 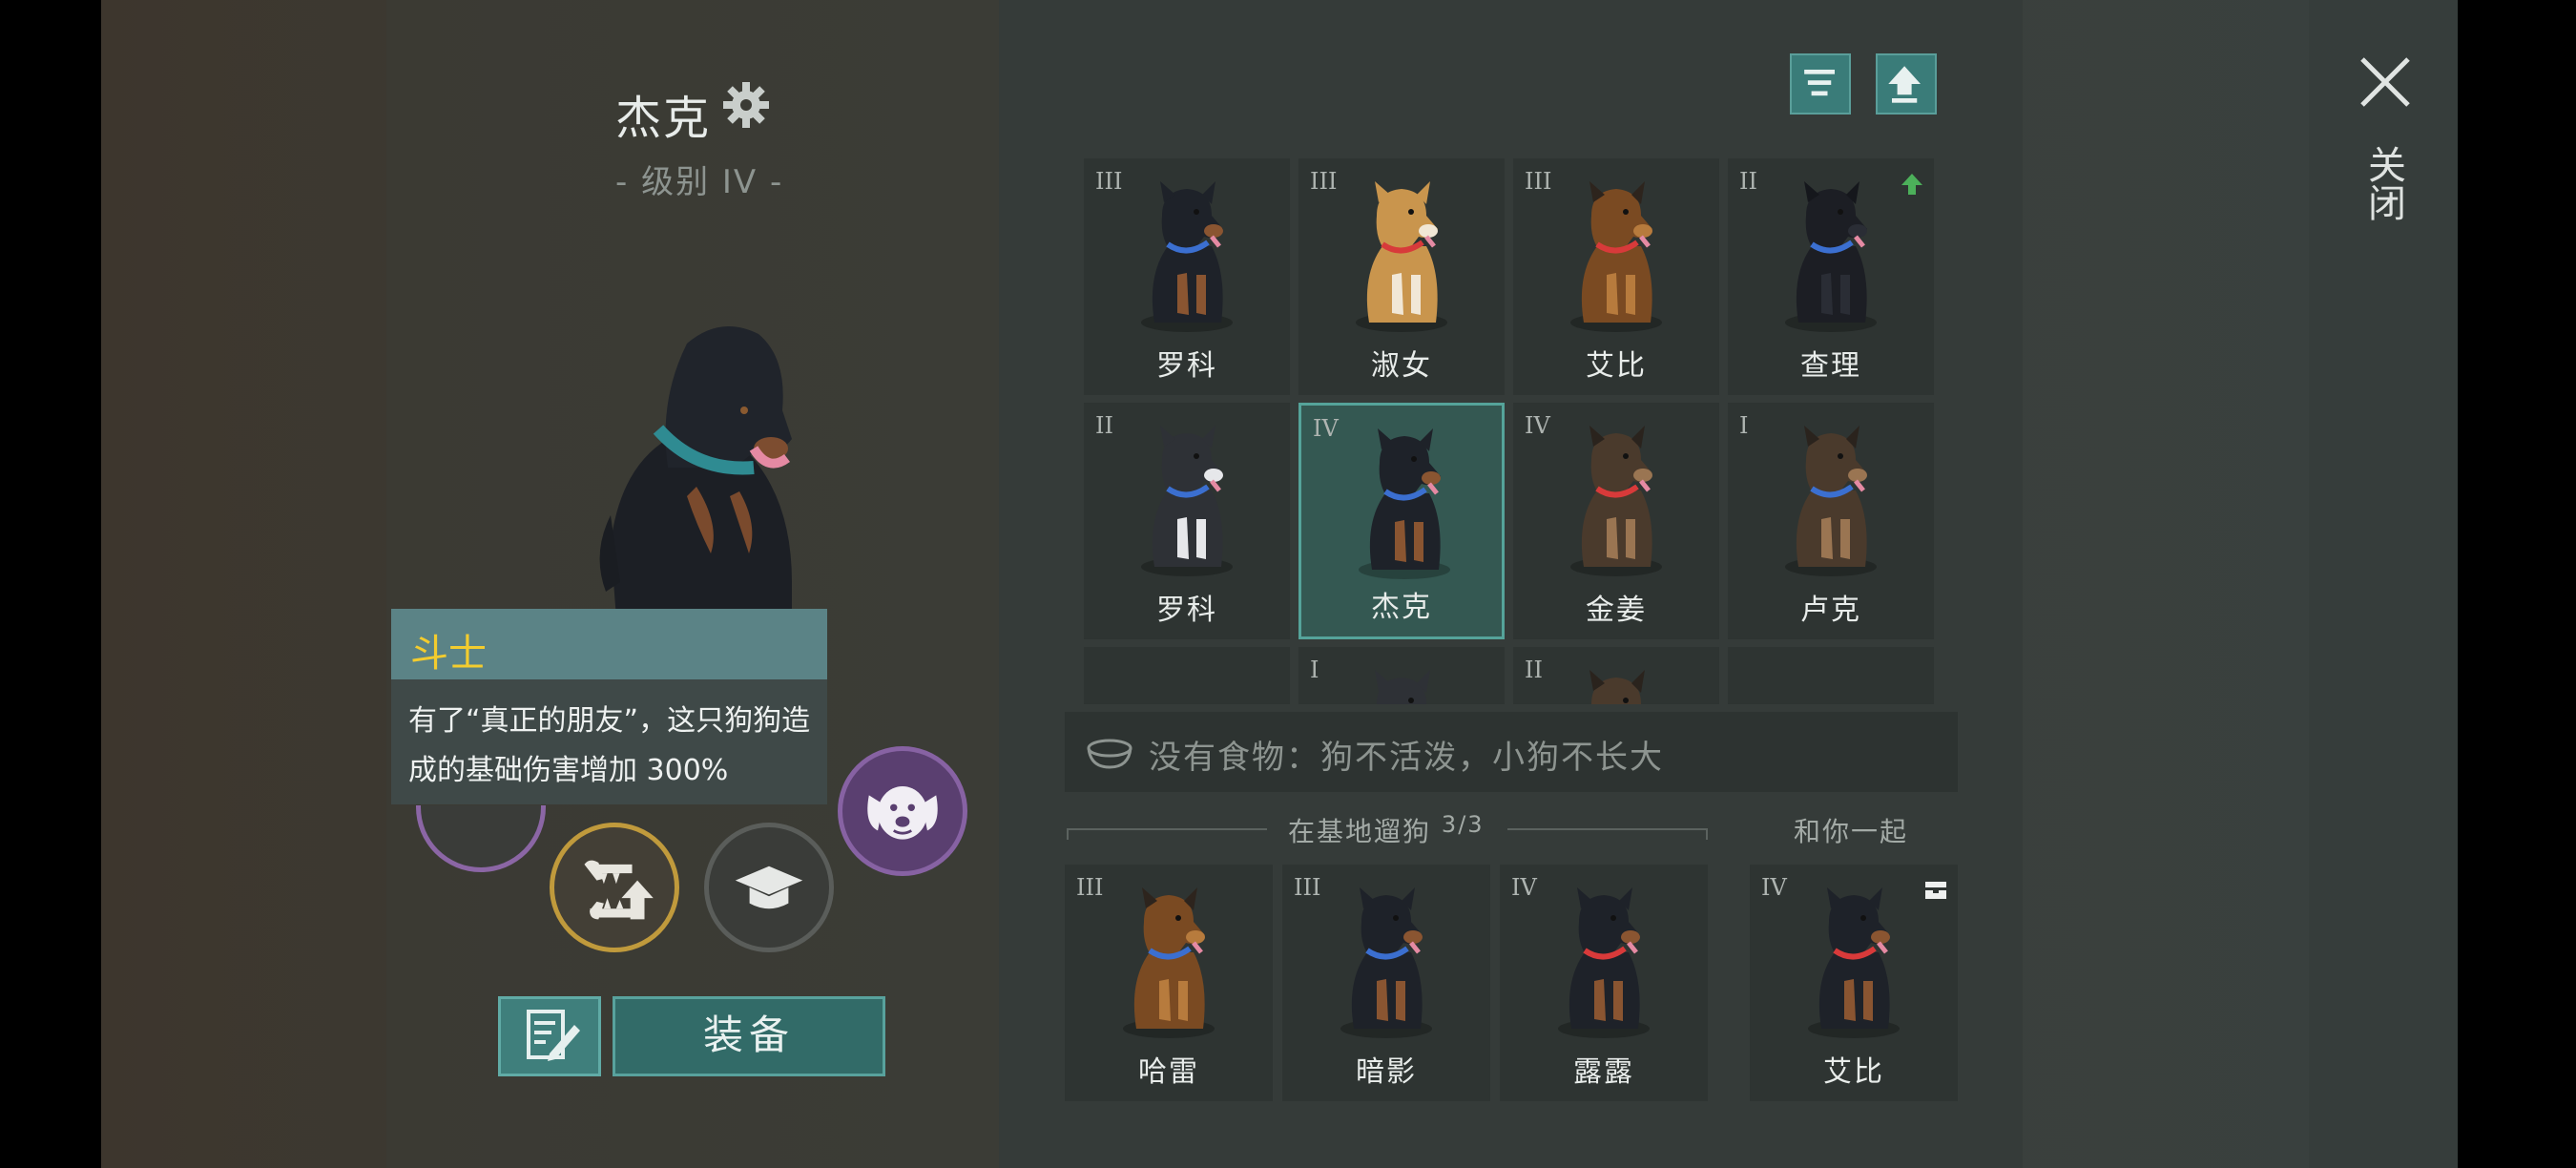 What do you see at coordinates (1851, 831) in the screenshot?
I see `with-you-label: 和你一起` at bounding box center [1851, 831].